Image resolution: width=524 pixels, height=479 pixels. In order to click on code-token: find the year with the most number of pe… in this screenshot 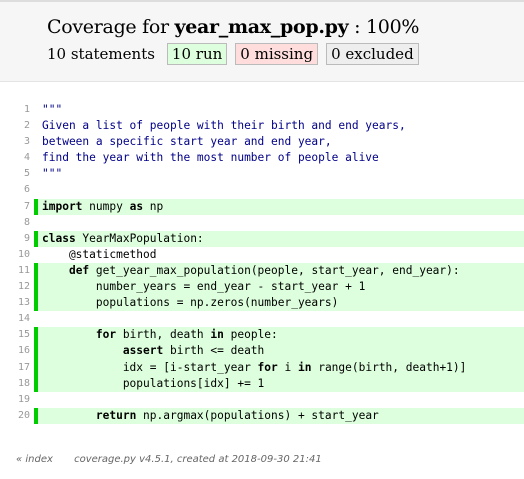, I will do `click(210, 158)`.